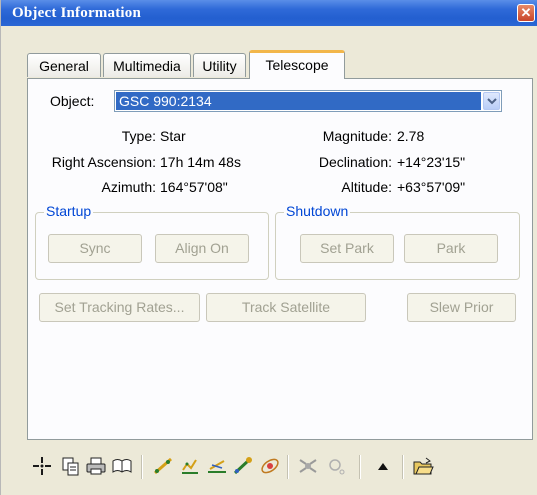 The width and height of the screenshot is (537, 495). Describe the element at coordinates (317, 211) in the screenshot. I see `shutdown-legend: Shutdown` at that location.